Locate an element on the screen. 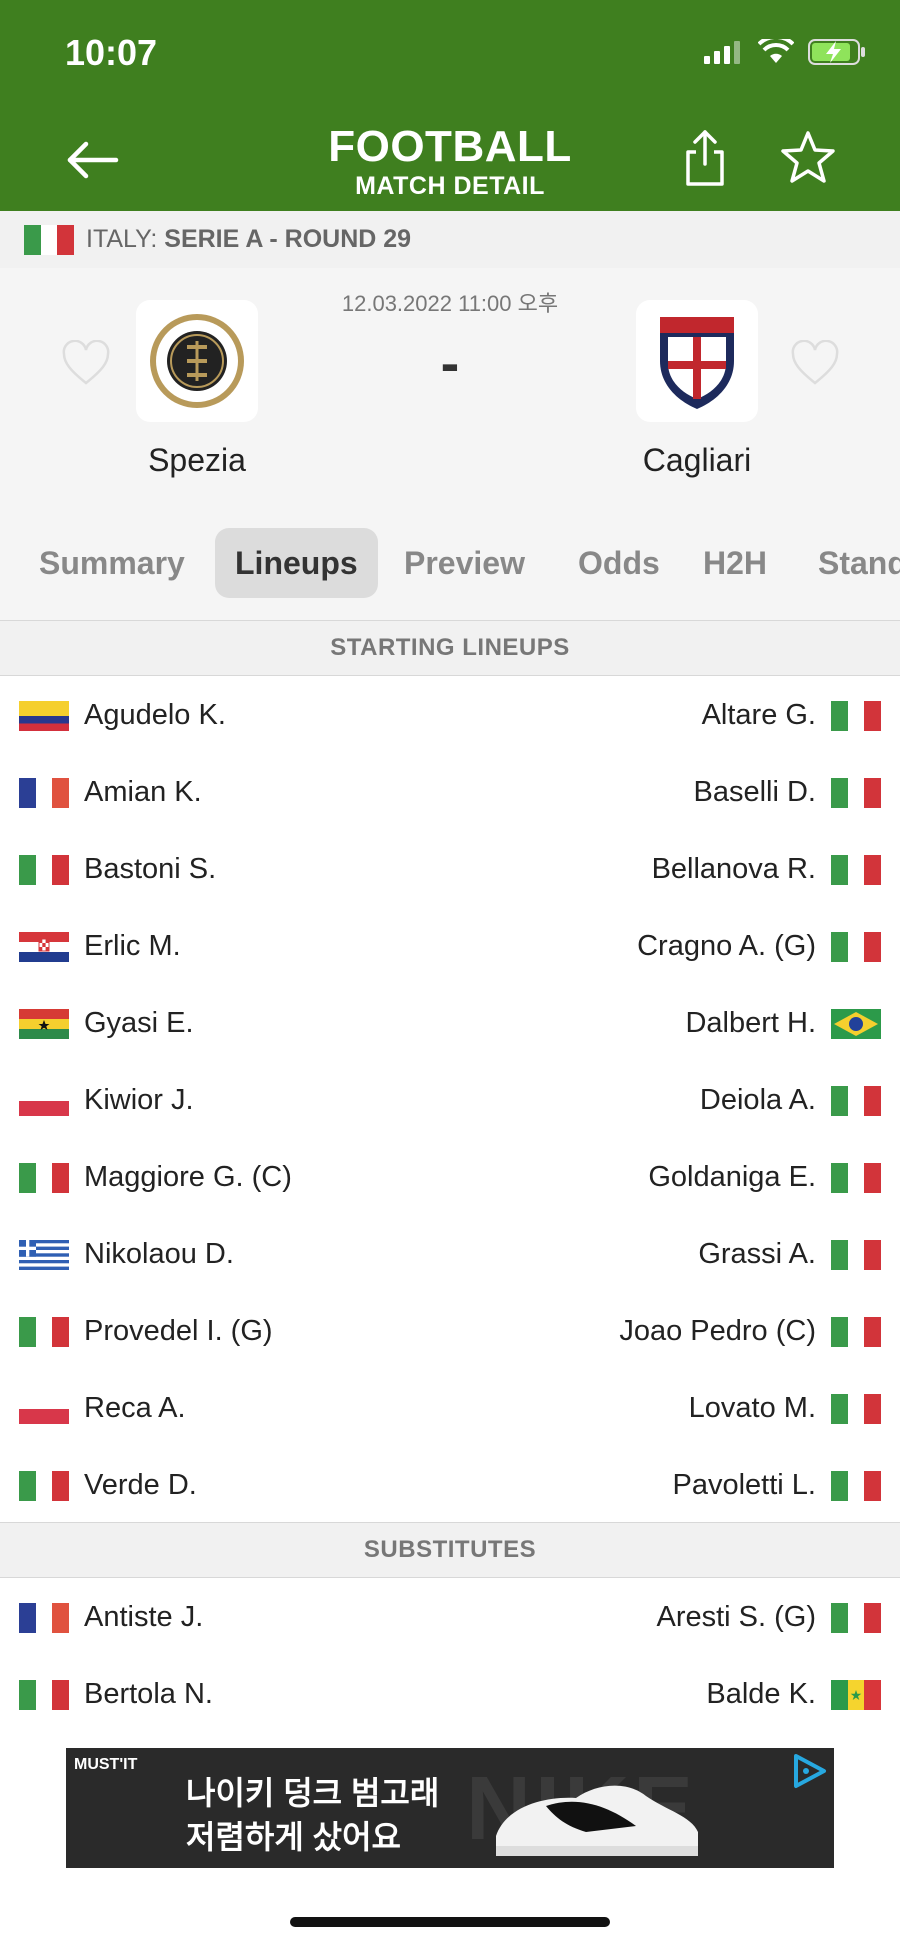 Image resolution: width=900 pixels, height=1949 pixels. tab-preview: Preview is located at coordinates (464, 563).